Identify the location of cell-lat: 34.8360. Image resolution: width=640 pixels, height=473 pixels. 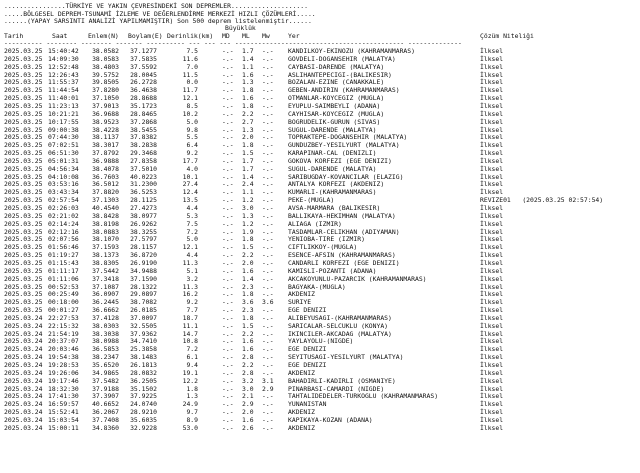
(105, 427).